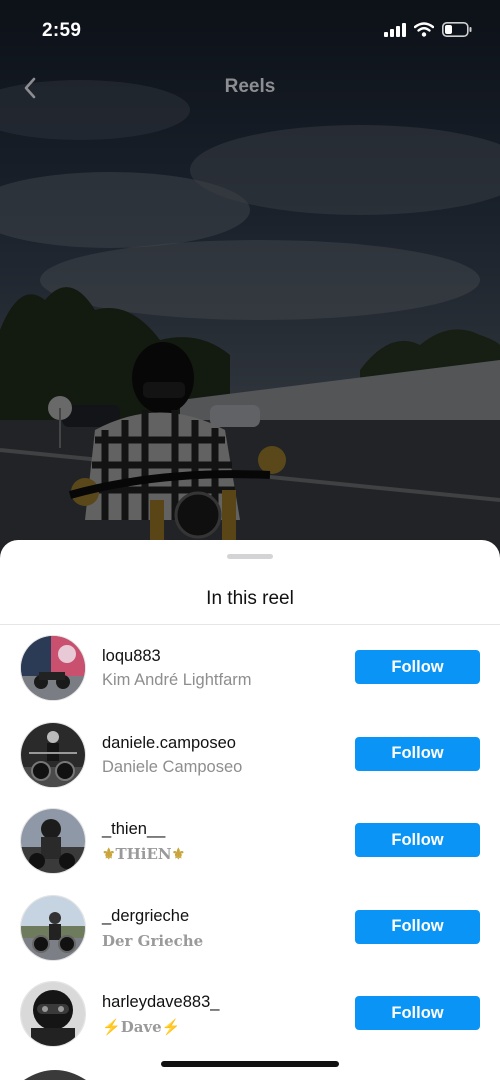 The width and height of the screenshot is (500, 1080). I want to click on status-time: 2:59, so click(62, 30).